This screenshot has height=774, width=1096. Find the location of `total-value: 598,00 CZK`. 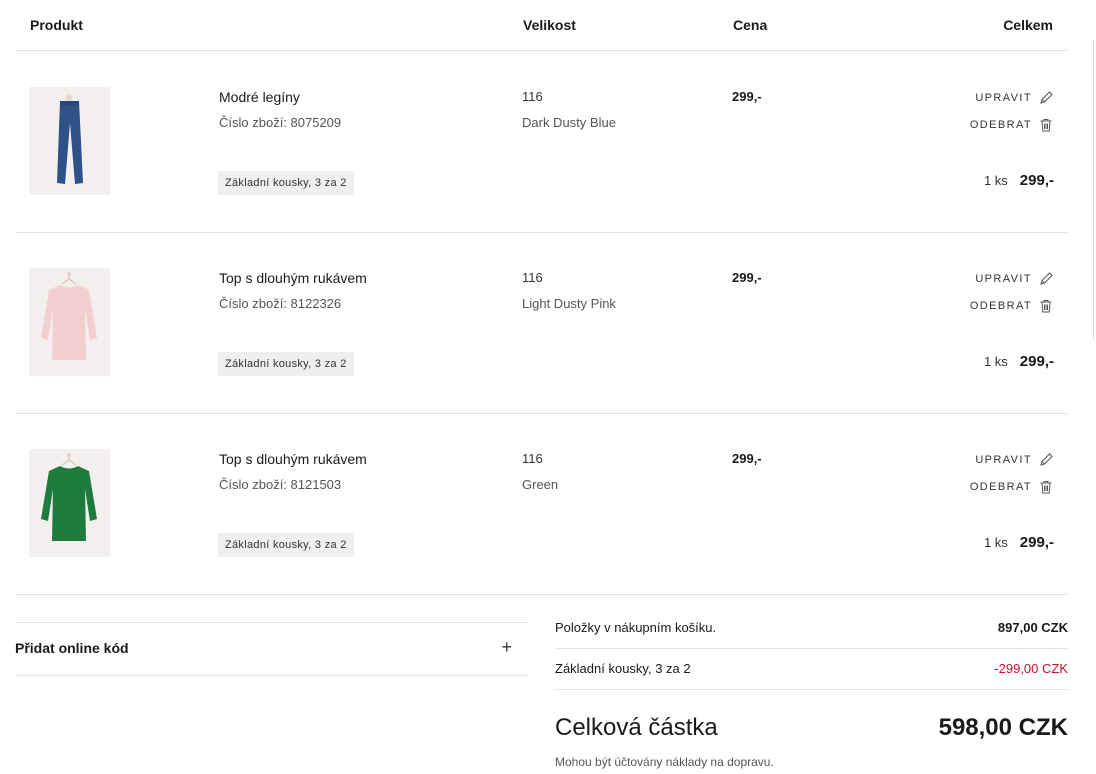

total-value: 598,00 CZK is located at coordinates (1003, 727).